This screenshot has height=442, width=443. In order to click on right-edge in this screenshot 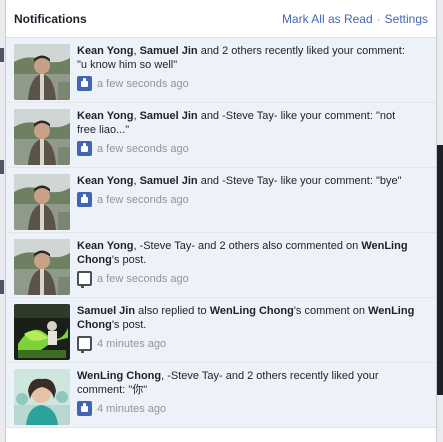, I will do `click(440, 221)`.